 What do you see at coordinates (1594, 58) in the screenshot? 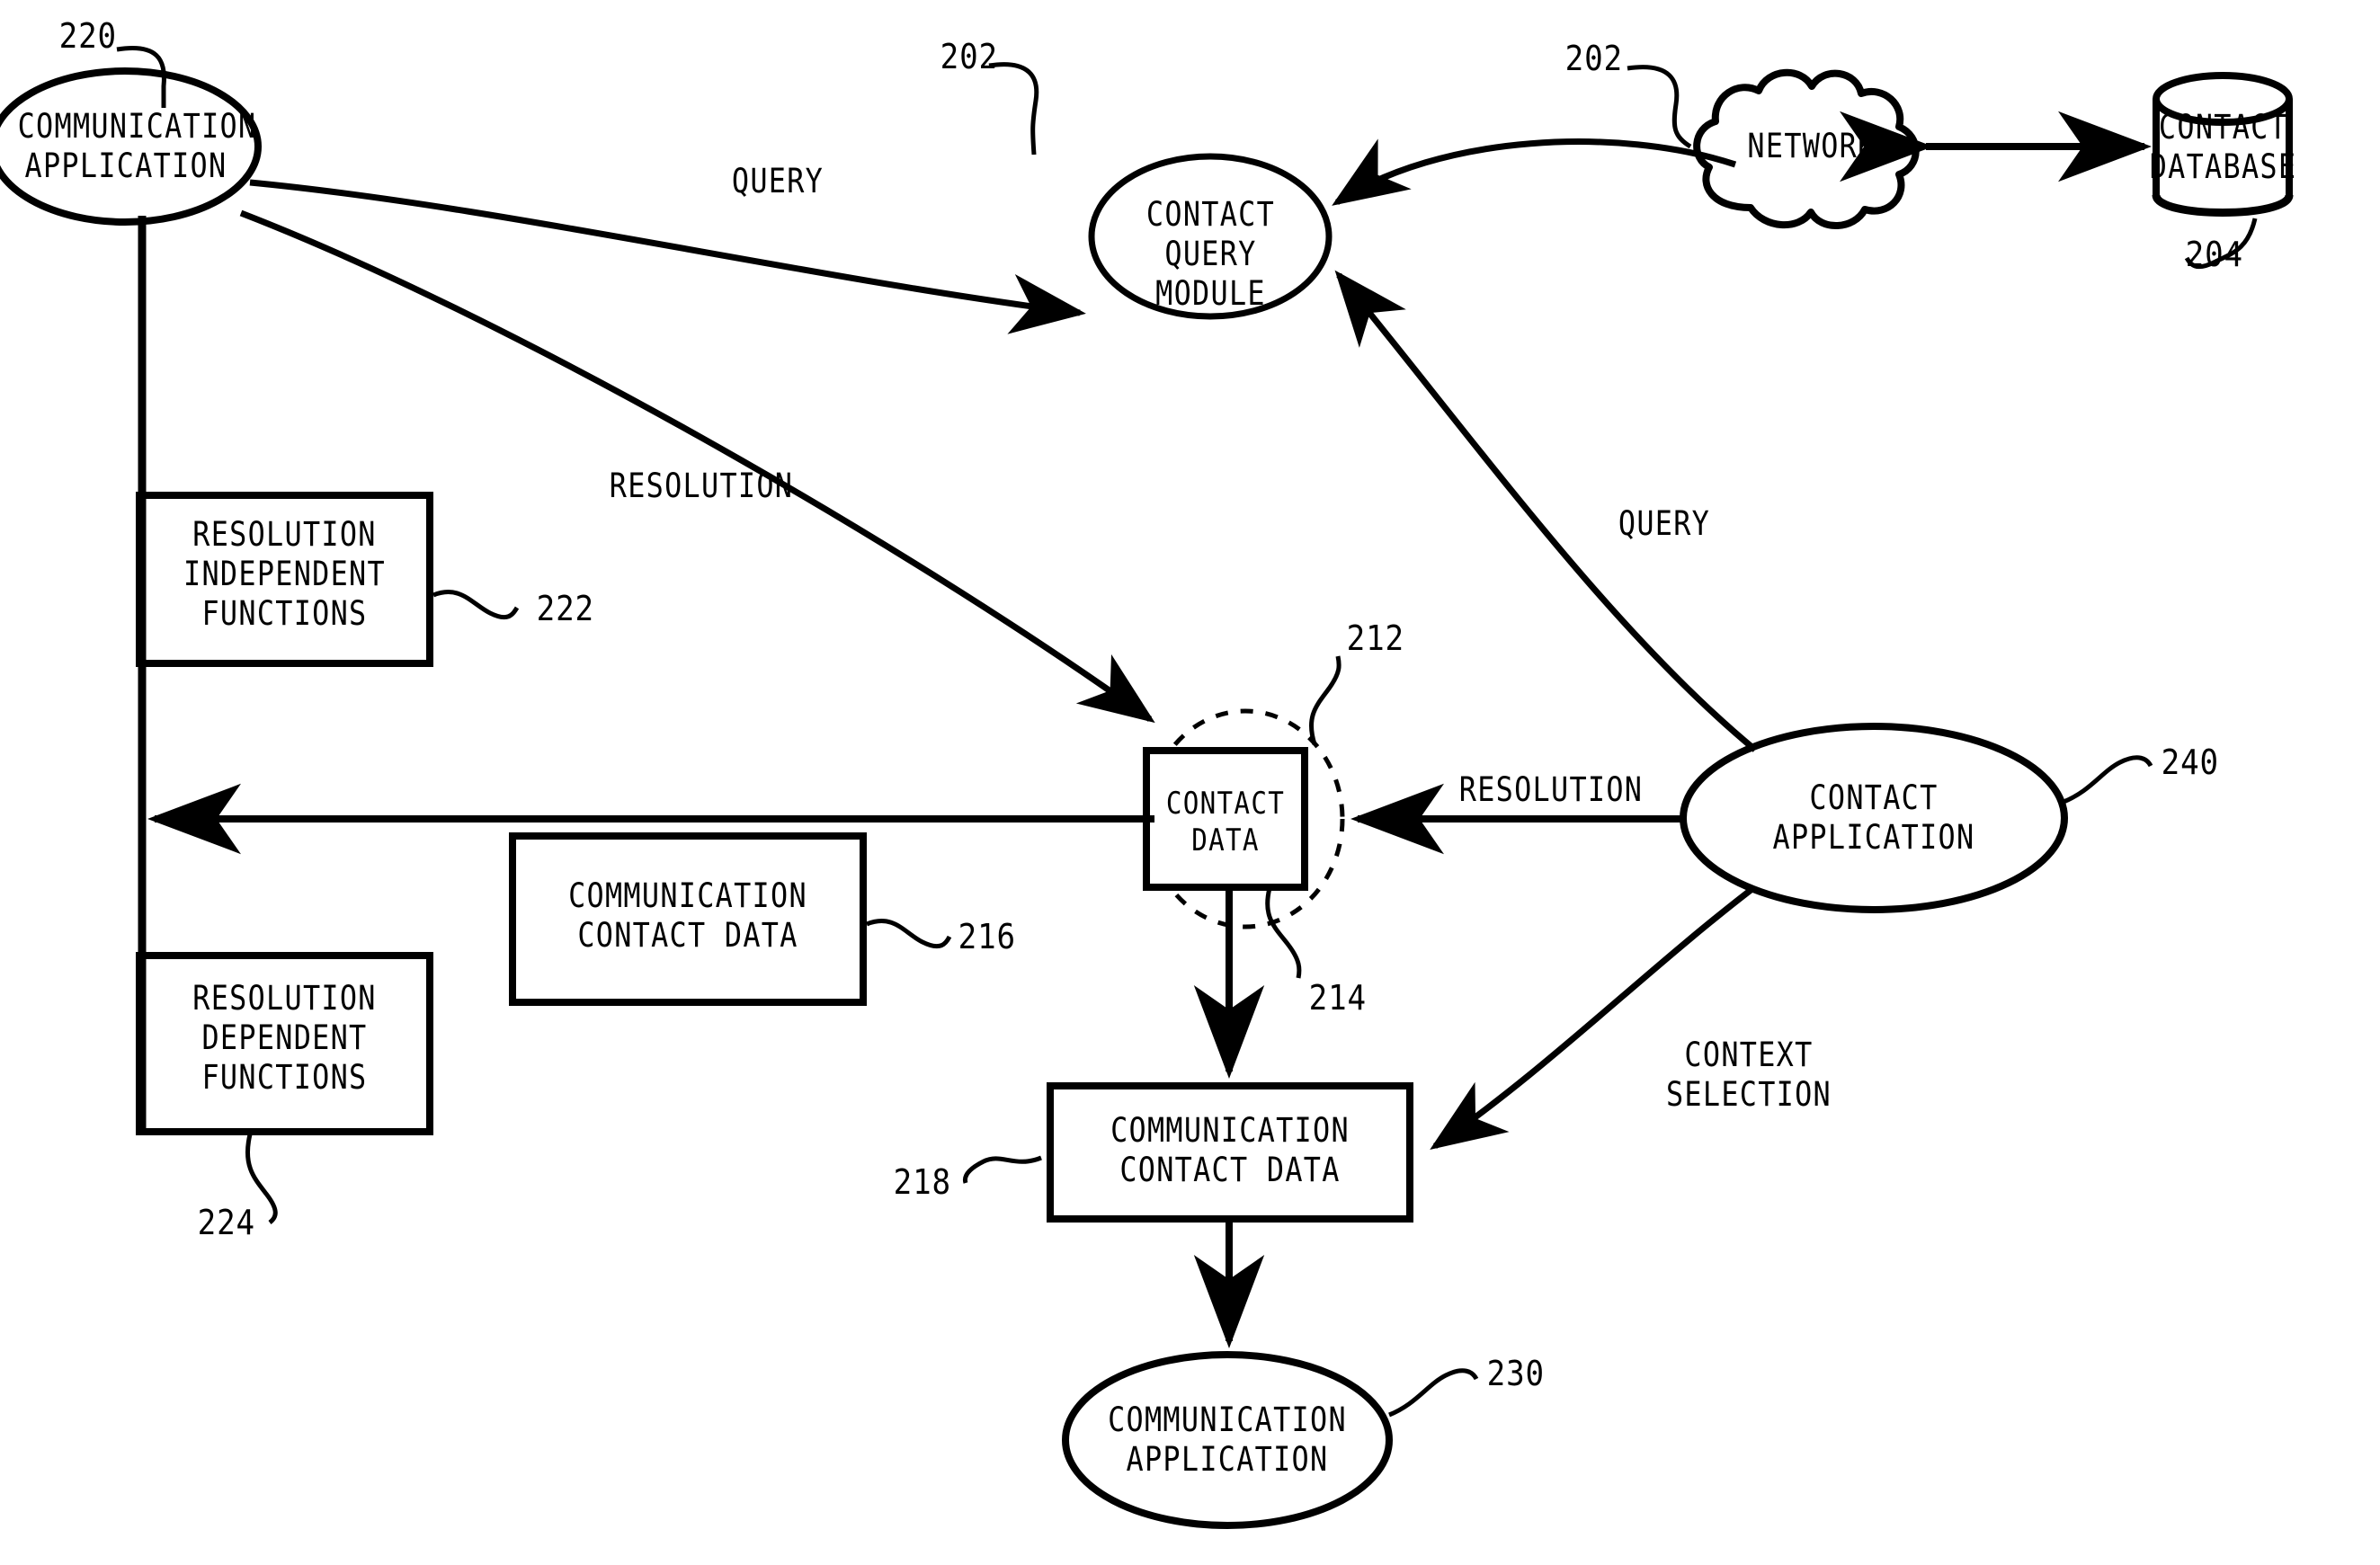
I see `reference-numeral-202b: 202` at bounding box center [1594, 58].